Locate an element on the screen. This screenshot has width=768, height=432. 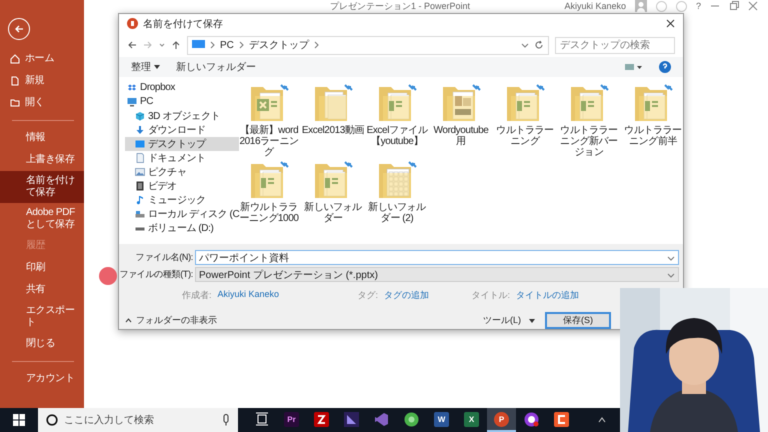
dropbox-icon is located at coordinates (132, 87).